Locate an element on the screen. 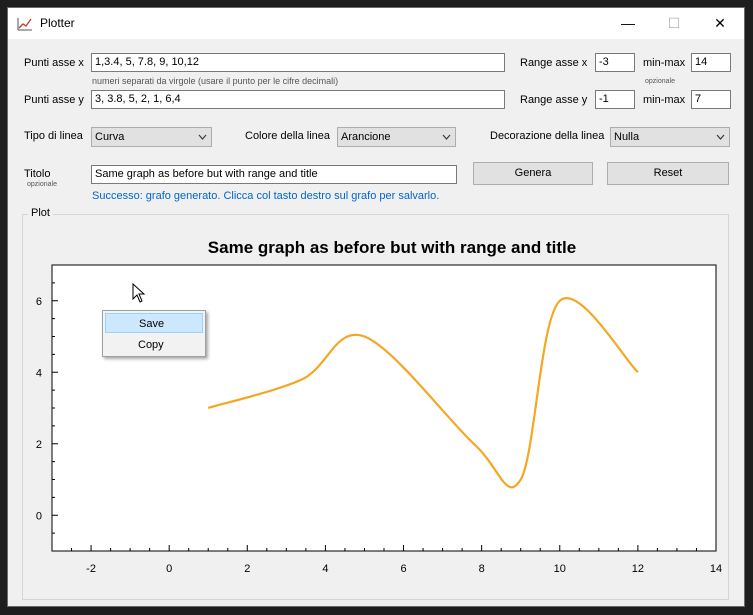 This screenshot has width=753, height=615. y-tick-label: 0 is located at coordinates (39, 516).